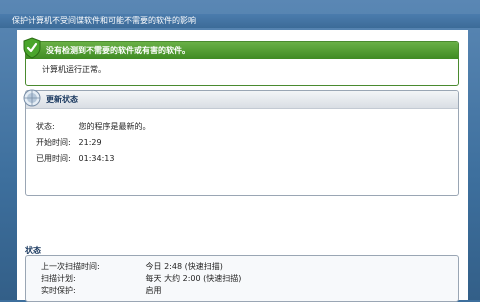  What do you see at coordinates (53, 142) in the screenshot?
I see `update-label: 开始时间:` at bounding box center [53, 142].